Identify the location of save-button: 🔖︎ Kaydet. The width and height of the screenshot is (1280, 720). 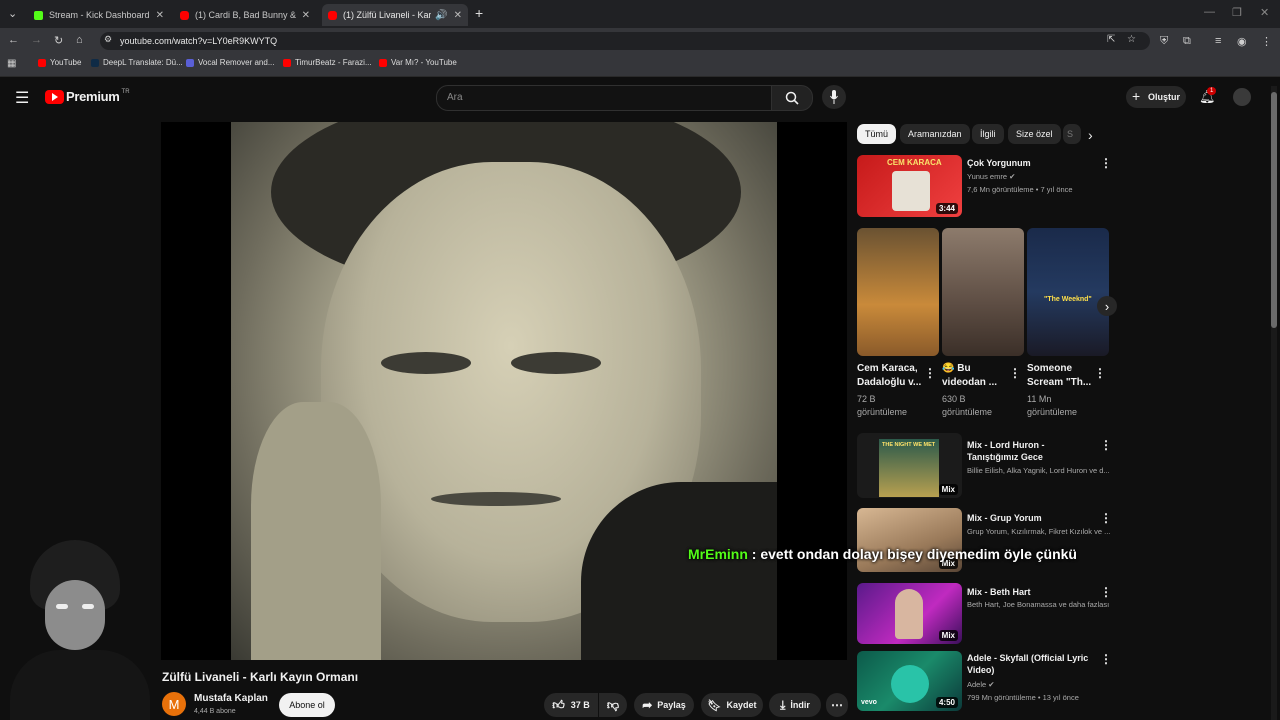
(732, 705).